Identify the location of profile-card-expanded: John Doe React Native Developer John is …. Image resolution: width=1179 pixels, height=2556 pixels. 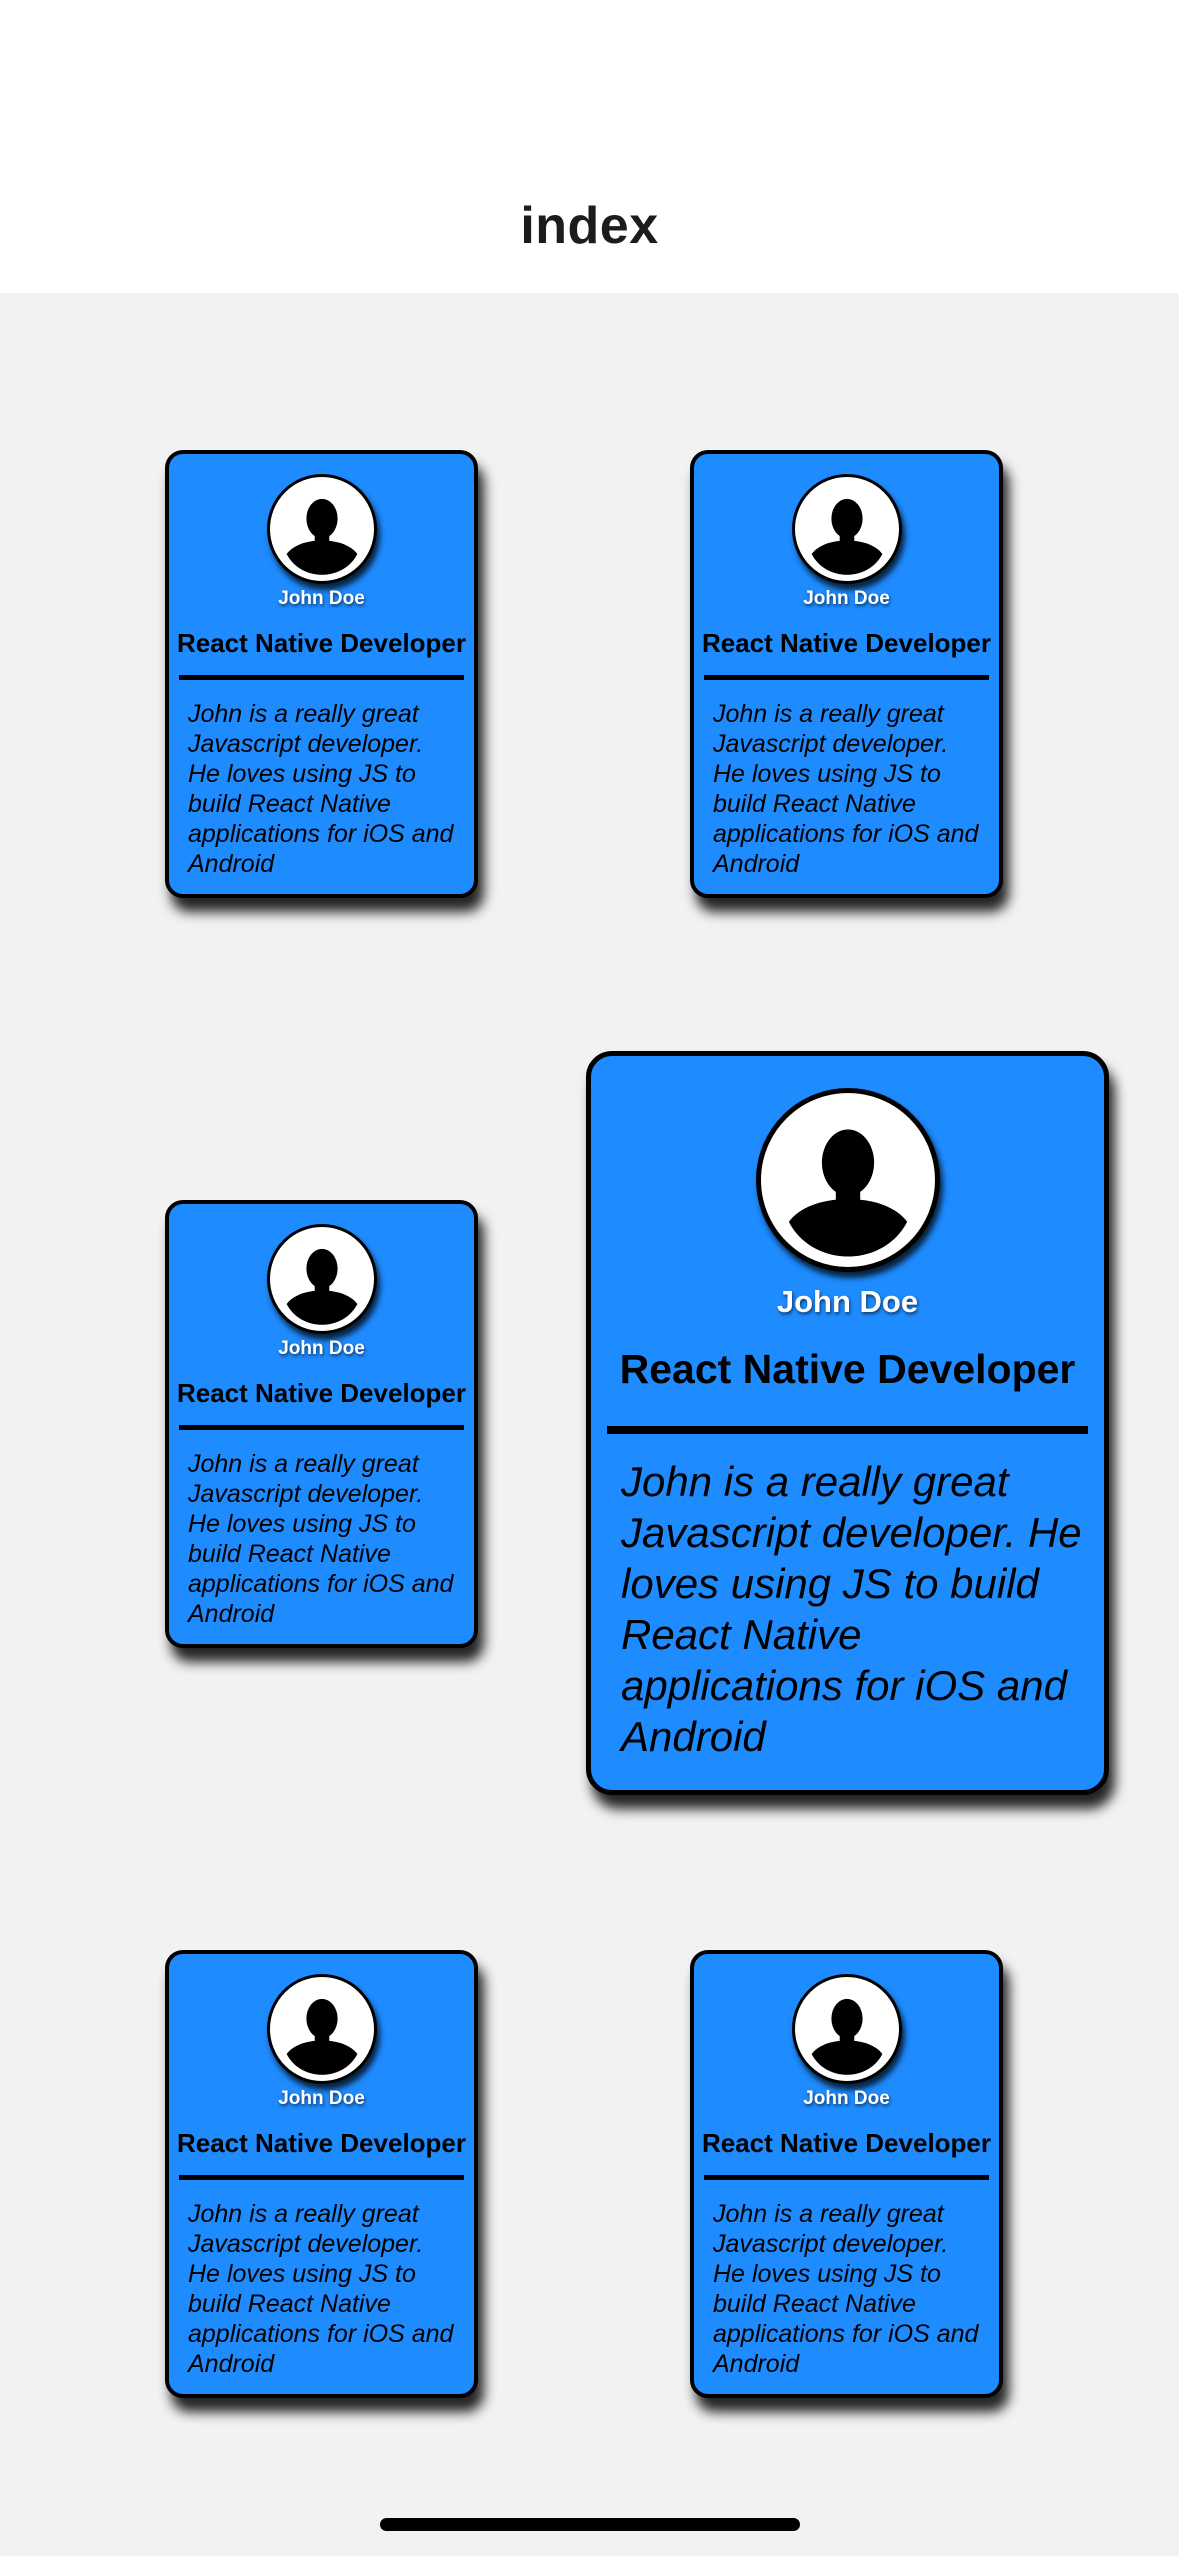
(847, 1423).